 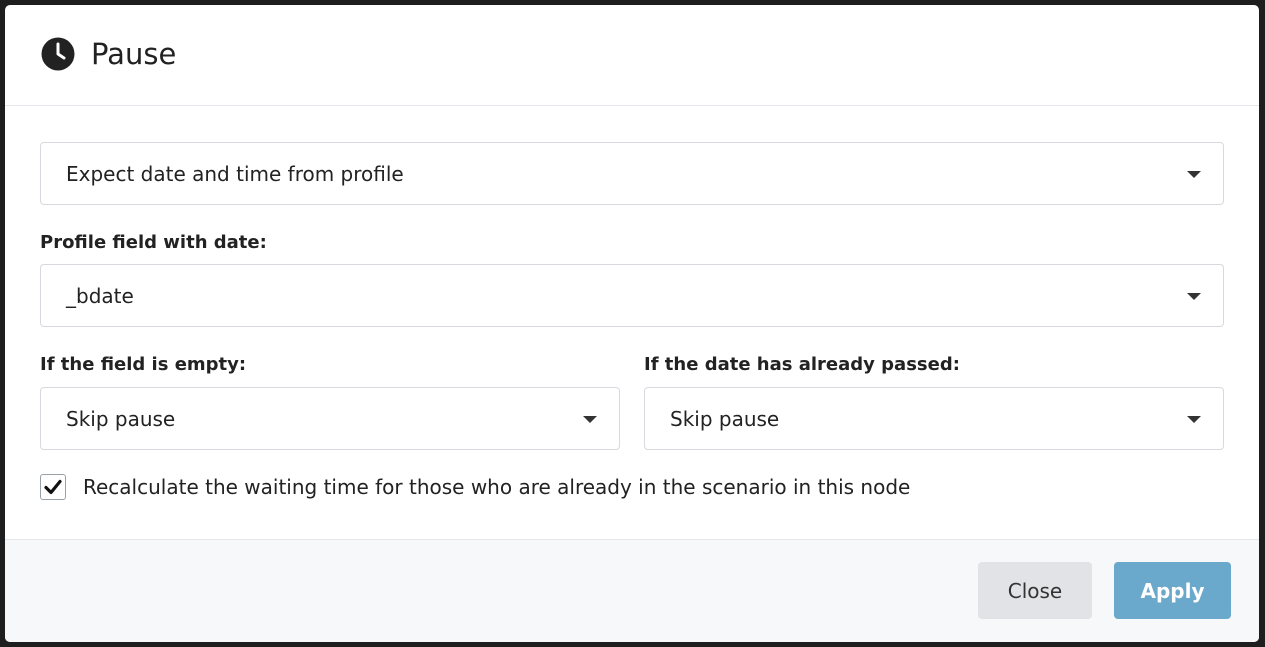 I want to click on empty-field-label: If the field is empty:, so click(x=143, y=364).